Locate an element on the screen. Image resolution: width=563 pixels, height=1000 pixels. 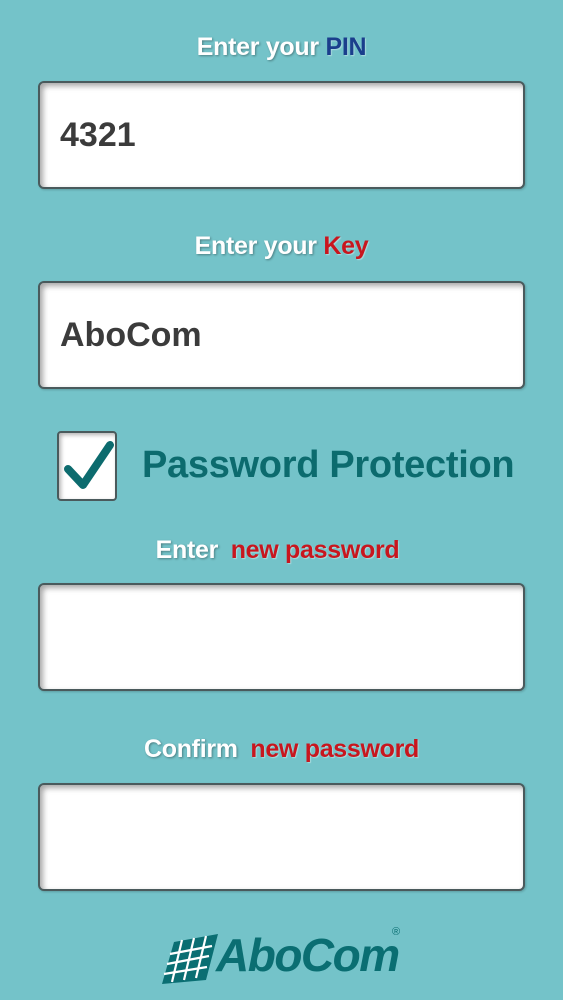
pin-label-prefix: Enter your is located at coordinates (257, 47).